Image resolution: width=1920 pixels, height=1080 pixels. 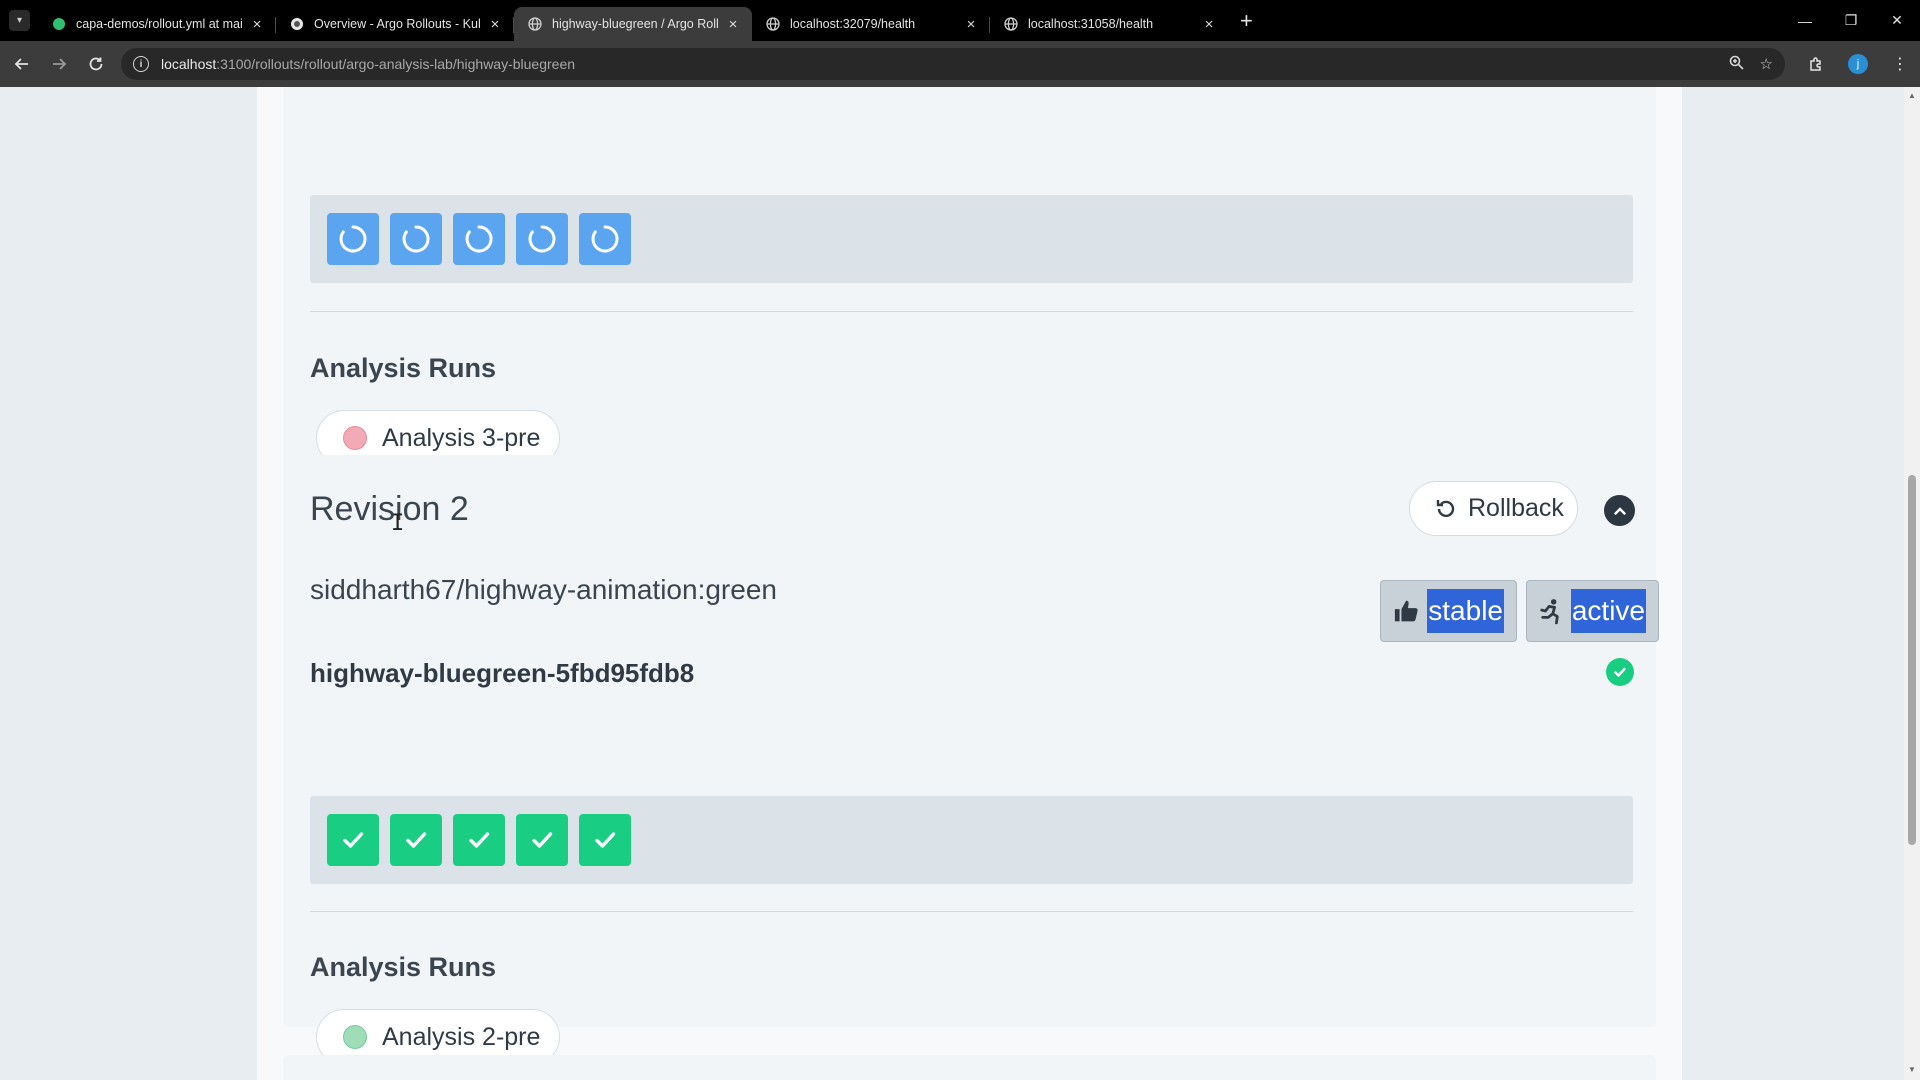 What do you see at coordinates (1091, 24) in the screenshot?
I see `tab-title: localhost:31058/health` at bounding box center [1091, 24].